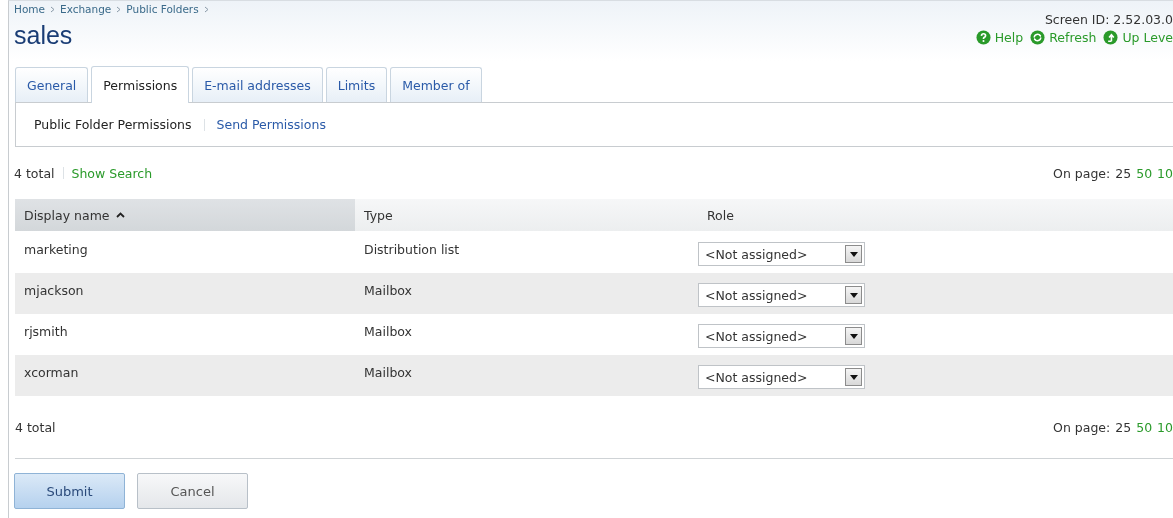 This screenshot has width=1173, height=518. What do you see at coordinates (1063, 37) in the screenshot?
I see `header-link: Refresh` at bounding box center [1063, 37].